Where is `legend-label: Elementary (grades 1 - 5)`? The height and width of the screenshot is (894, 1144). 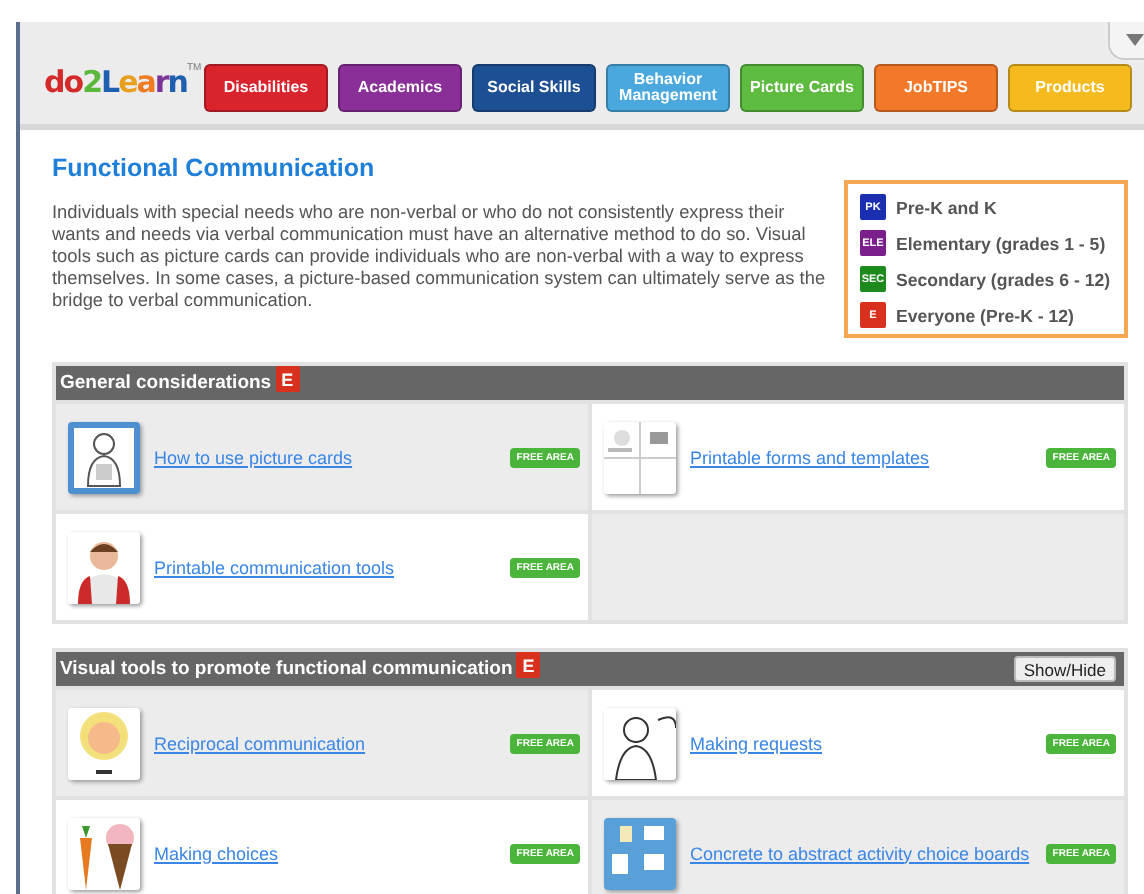 legend-label: Elementary (grades 1 - 5) is located at coordinates (1001, 243).